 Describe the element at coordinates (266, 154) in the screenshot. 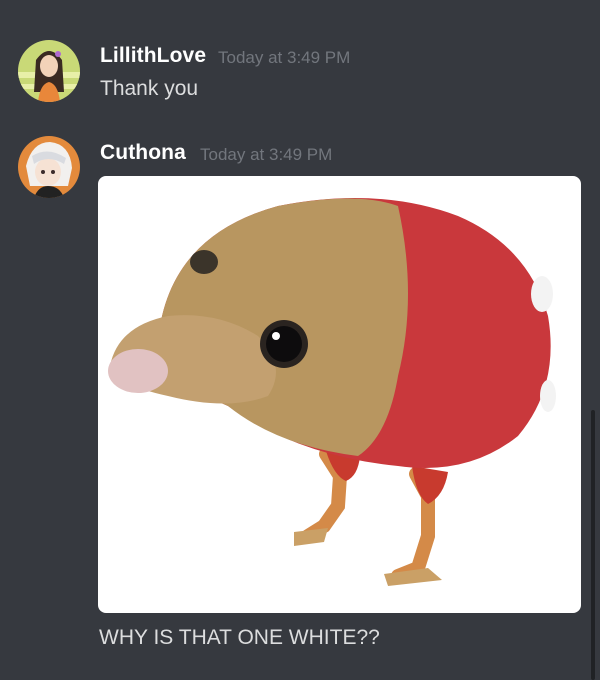

I see `timestamp-cuthona: Today at 3:49 PM` at that location.